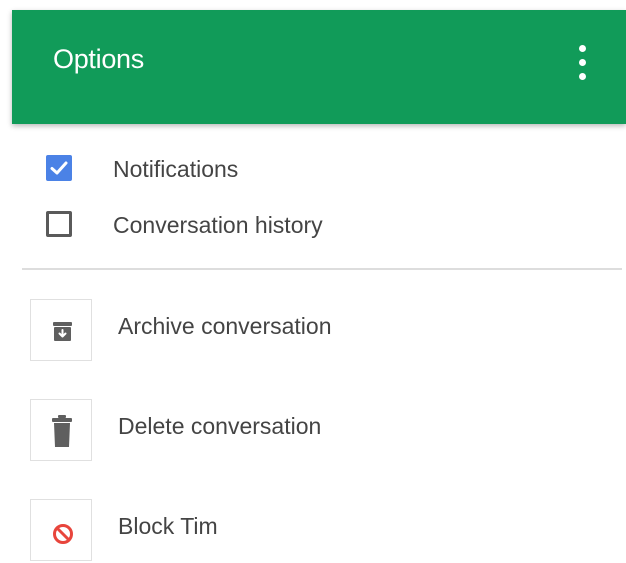  I want to click on archive-conversation-button: Archive conversation, so click(320, 331).